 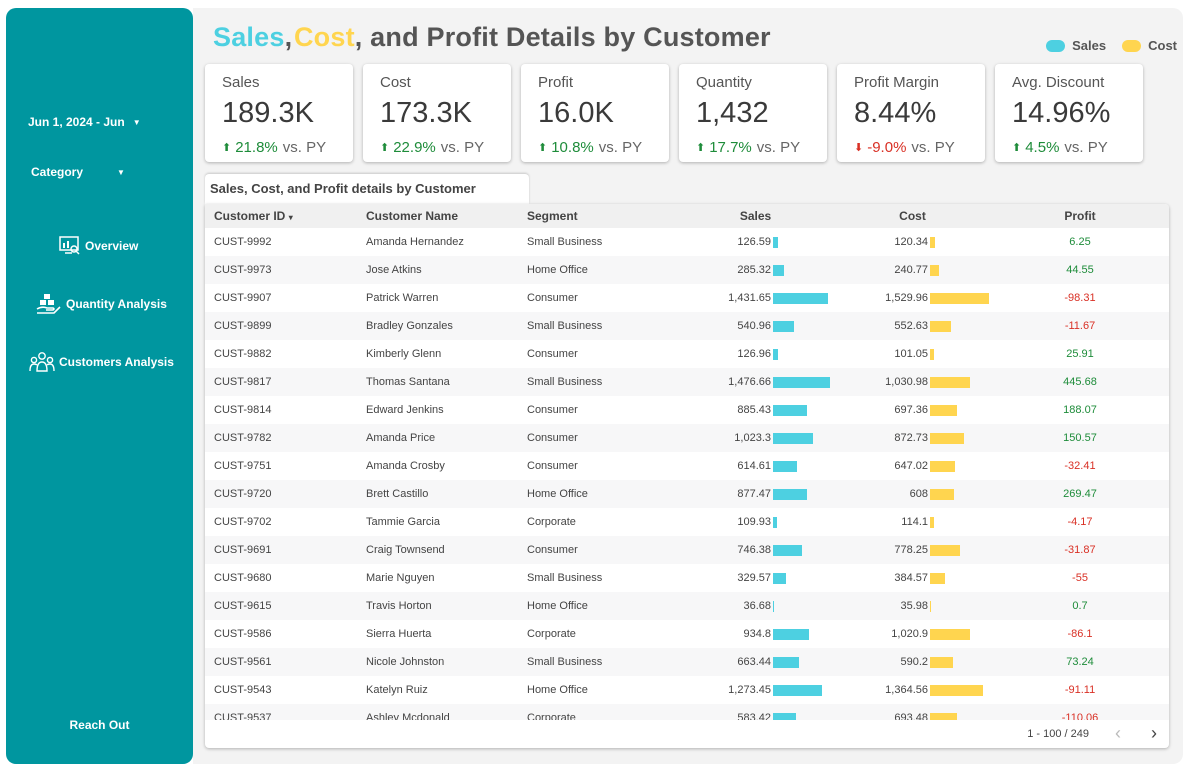 What do you see at coordinates (562, 37) in the screenshot?
I see `title-rest: , and Profit Details by Customer` at bounding box center [562, 37].